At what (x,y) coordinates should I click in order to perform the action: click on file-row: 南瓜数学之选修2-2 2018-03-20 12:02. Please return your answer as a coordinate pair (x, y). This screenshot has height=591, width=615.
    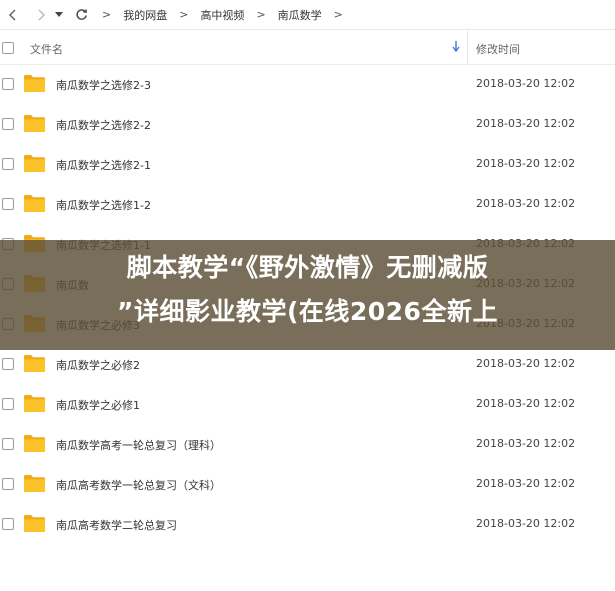
    Looking at the image, I should click on (307, 124).